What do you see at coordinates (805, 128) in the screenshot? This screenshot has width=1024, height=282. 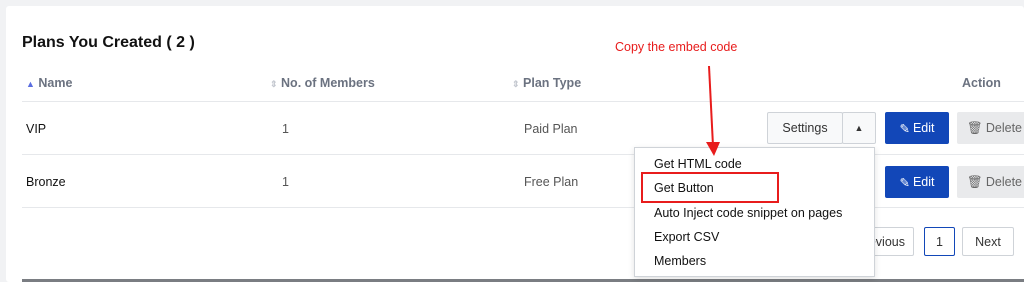 I see `settings-button: Settings` at bounding box center [805, 128].